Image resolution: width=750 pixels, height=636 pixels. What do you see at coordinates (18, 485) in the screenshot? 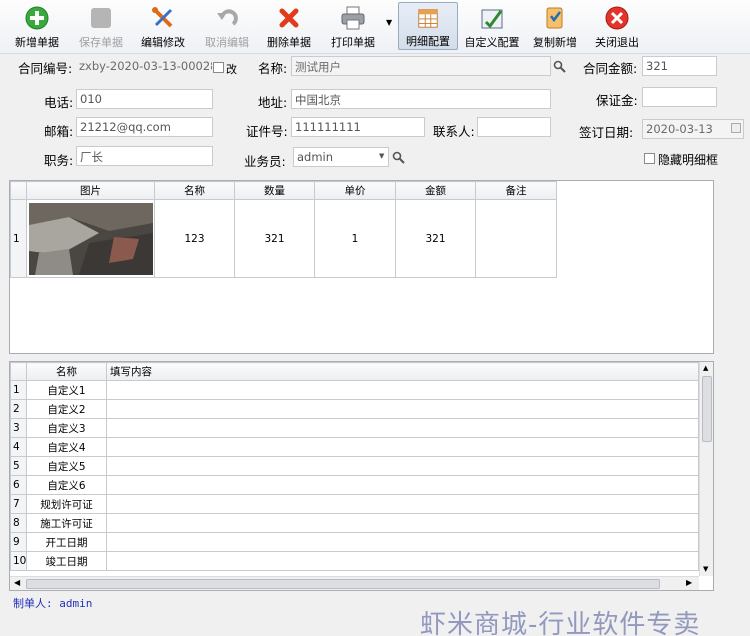
I see `row-index: 6` at bounding box center [18, 485].